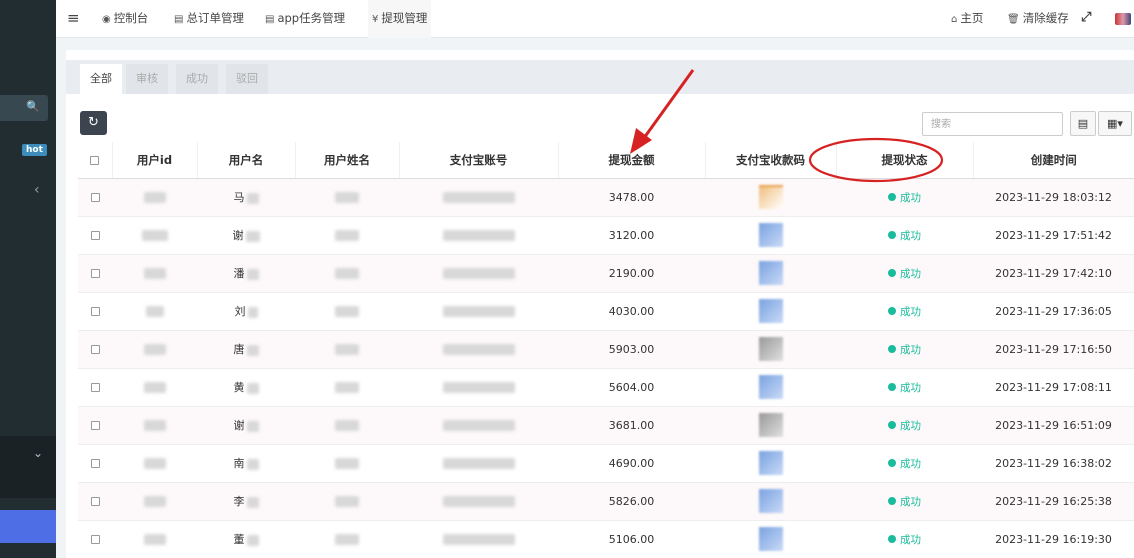 The height and width of the screenshot is (558, 1134). I want to click on tab-dashboard: ◉ 控制台, so click(125, 19).